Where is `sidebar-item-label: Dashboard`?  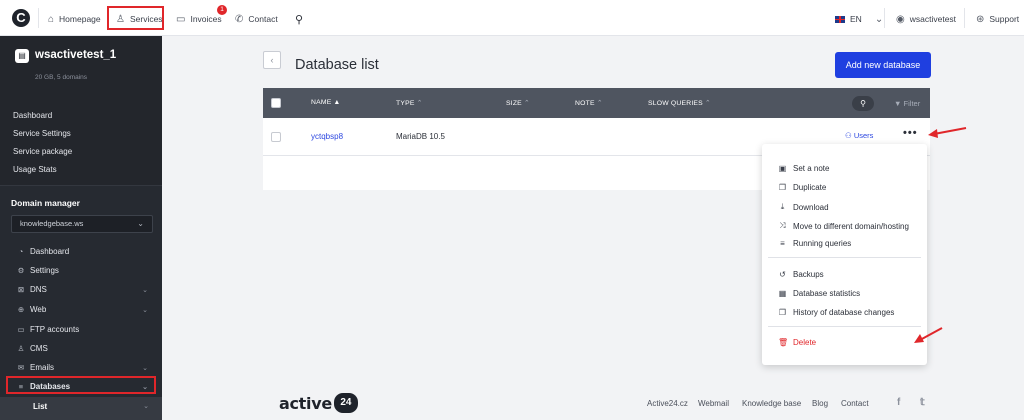 sidebar-item-label: Dashboard is located at coordinates (50, 251).